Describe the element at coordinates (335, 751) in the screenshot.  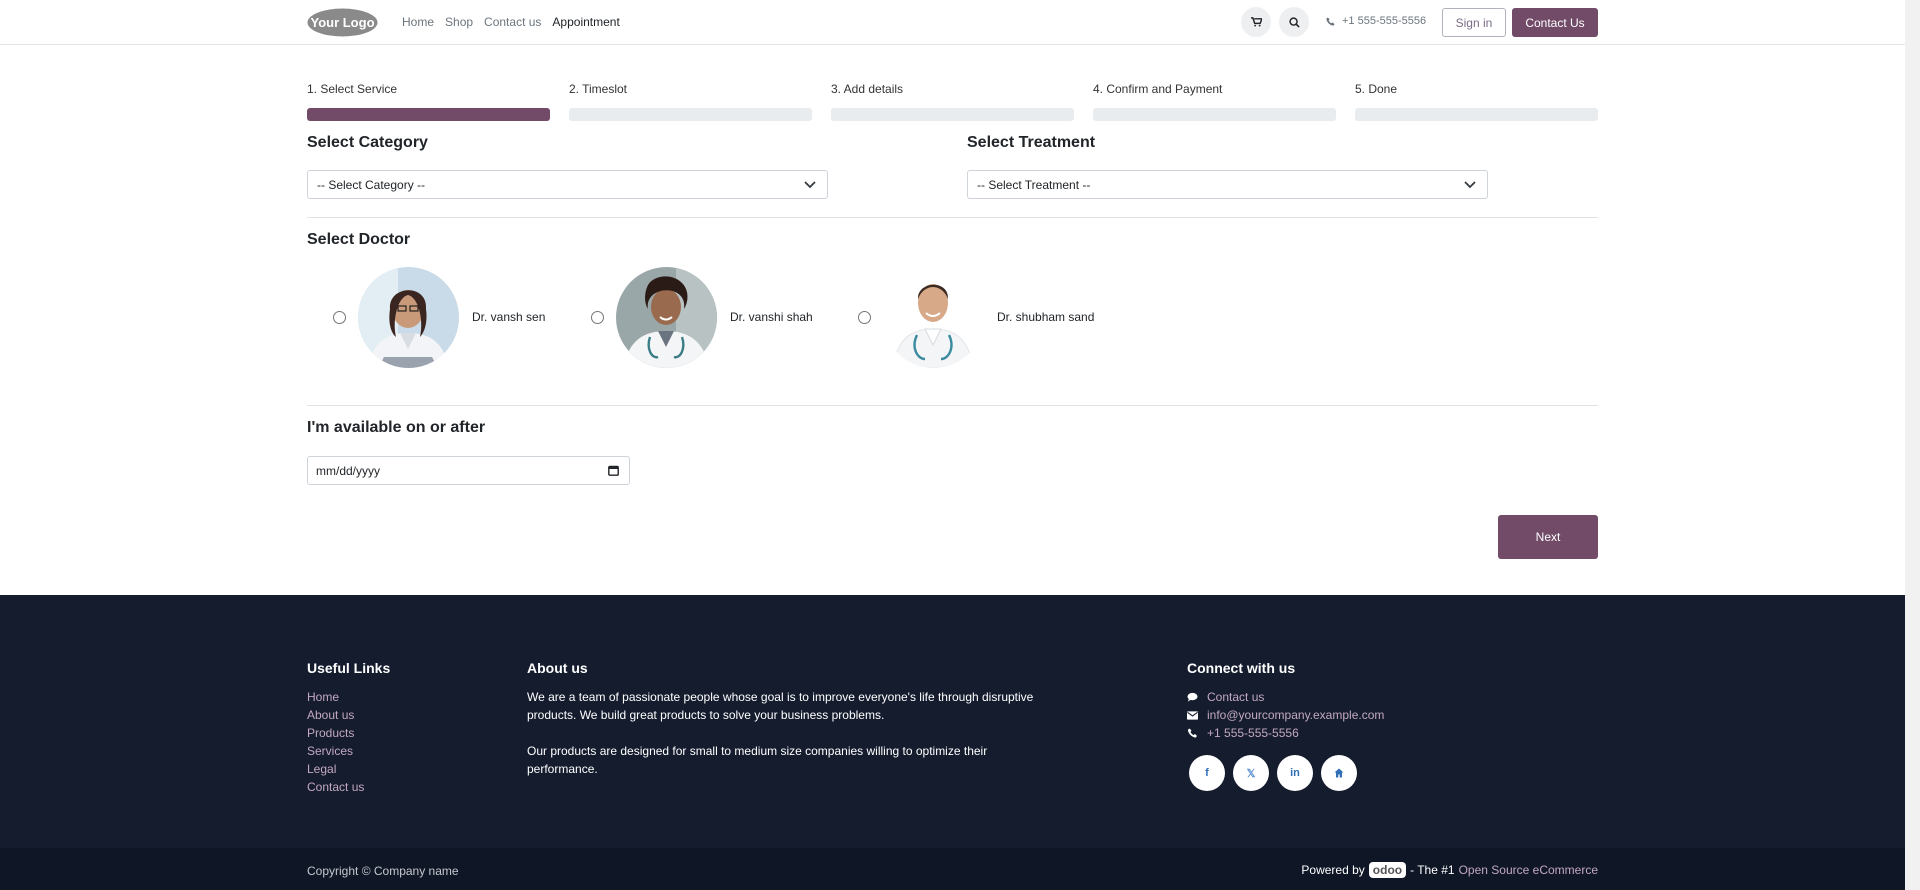
I see `footer-link-services: Services` at that location.